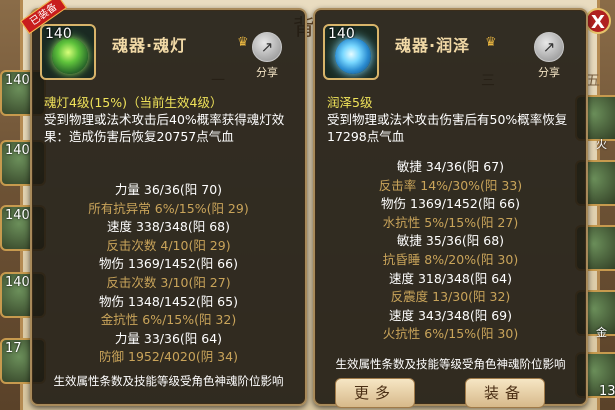  I want to click on crown-icon: ♛, so click(491, 42).